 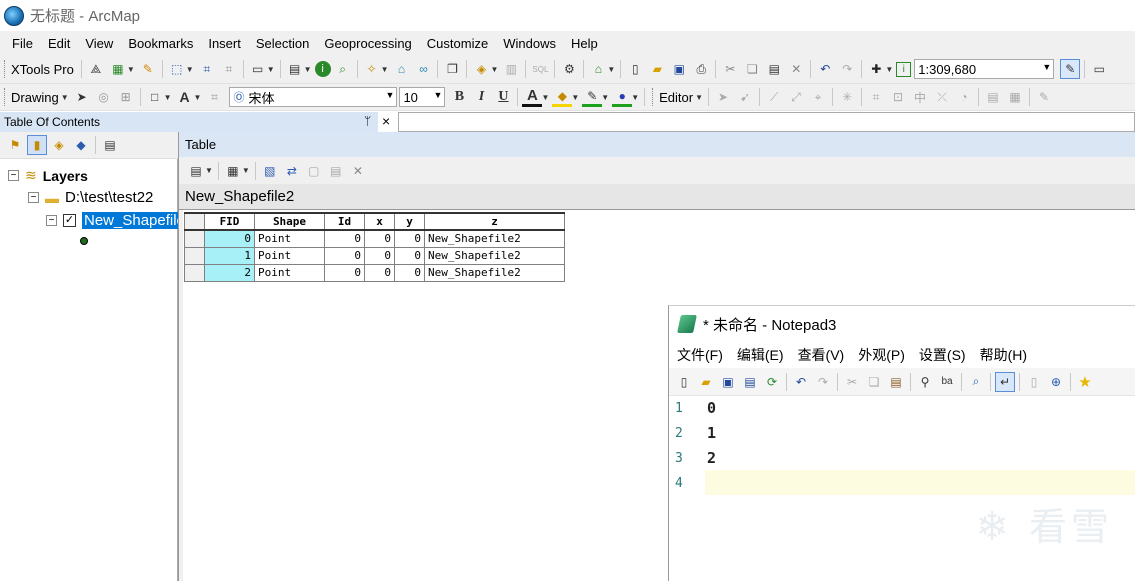 What do you see at coordinates (1099, 69) in the screenshot?
I see `overflow-icon: ▭` at bounding box center [1099, 69].